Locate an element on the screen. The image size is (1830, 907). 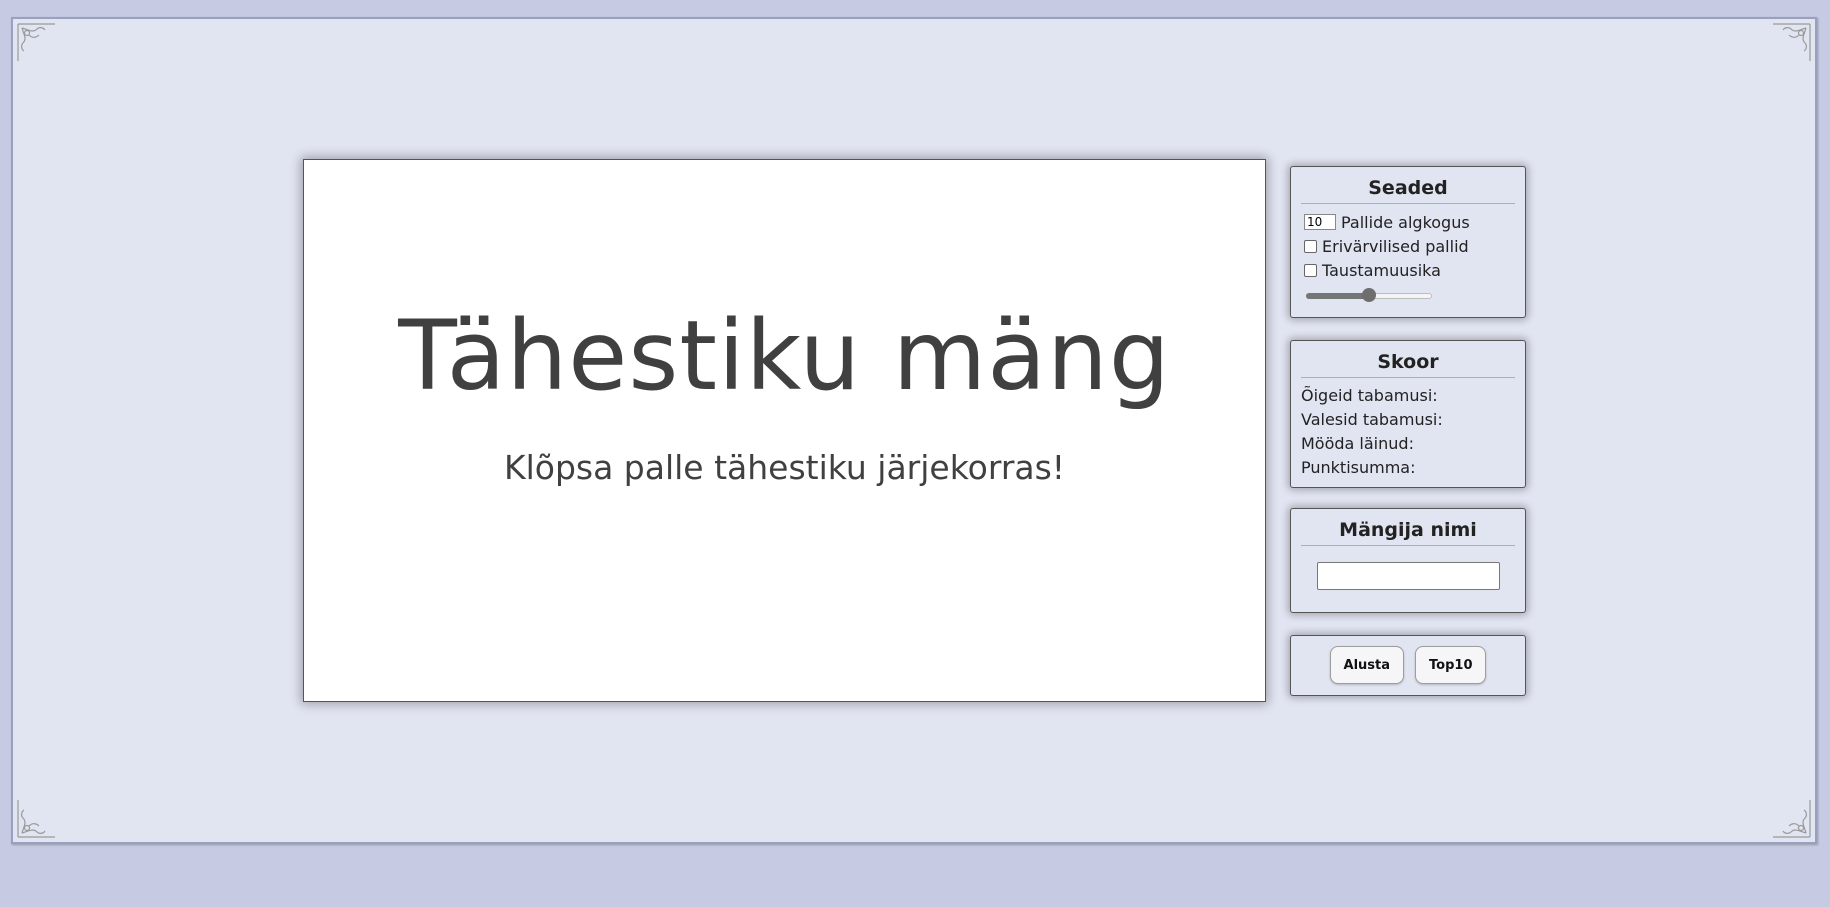
player-name-input is located at coordinates (1408, 576).